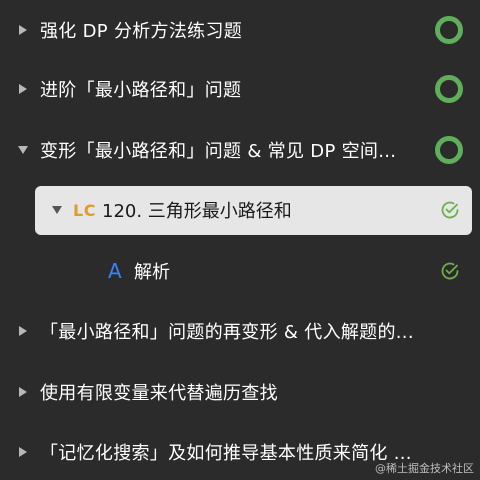  I want to click on watermark: @稀土掘金技术社区, so click(424, 468).